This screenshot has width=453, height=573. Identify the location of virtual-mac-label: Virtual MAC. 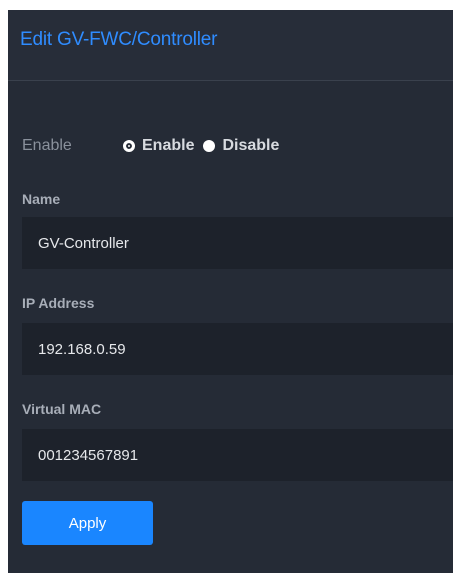
(62, 409).